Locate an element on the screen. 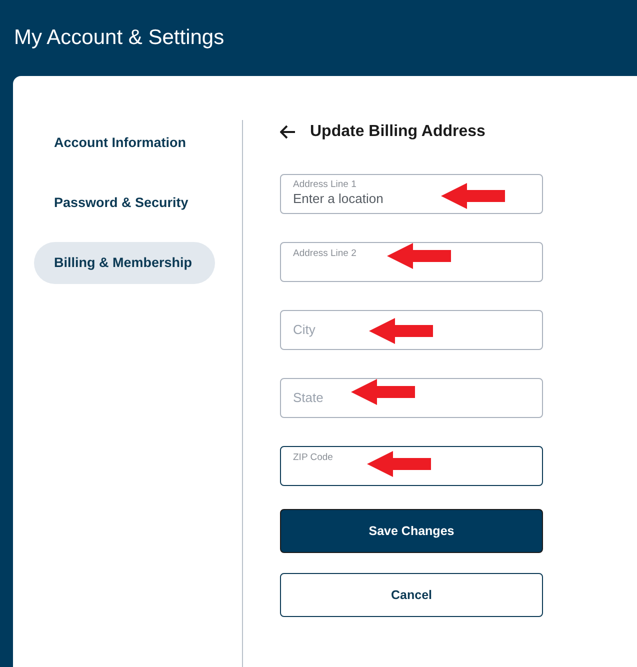  text-input: Enter a location is located at coordinates (411, 198).